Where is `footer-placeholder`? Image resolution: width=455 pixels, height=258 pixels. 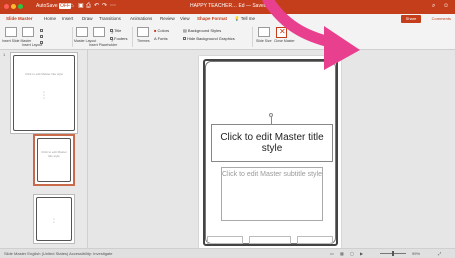
footer-placeholder is located at coordinates (270, 240).